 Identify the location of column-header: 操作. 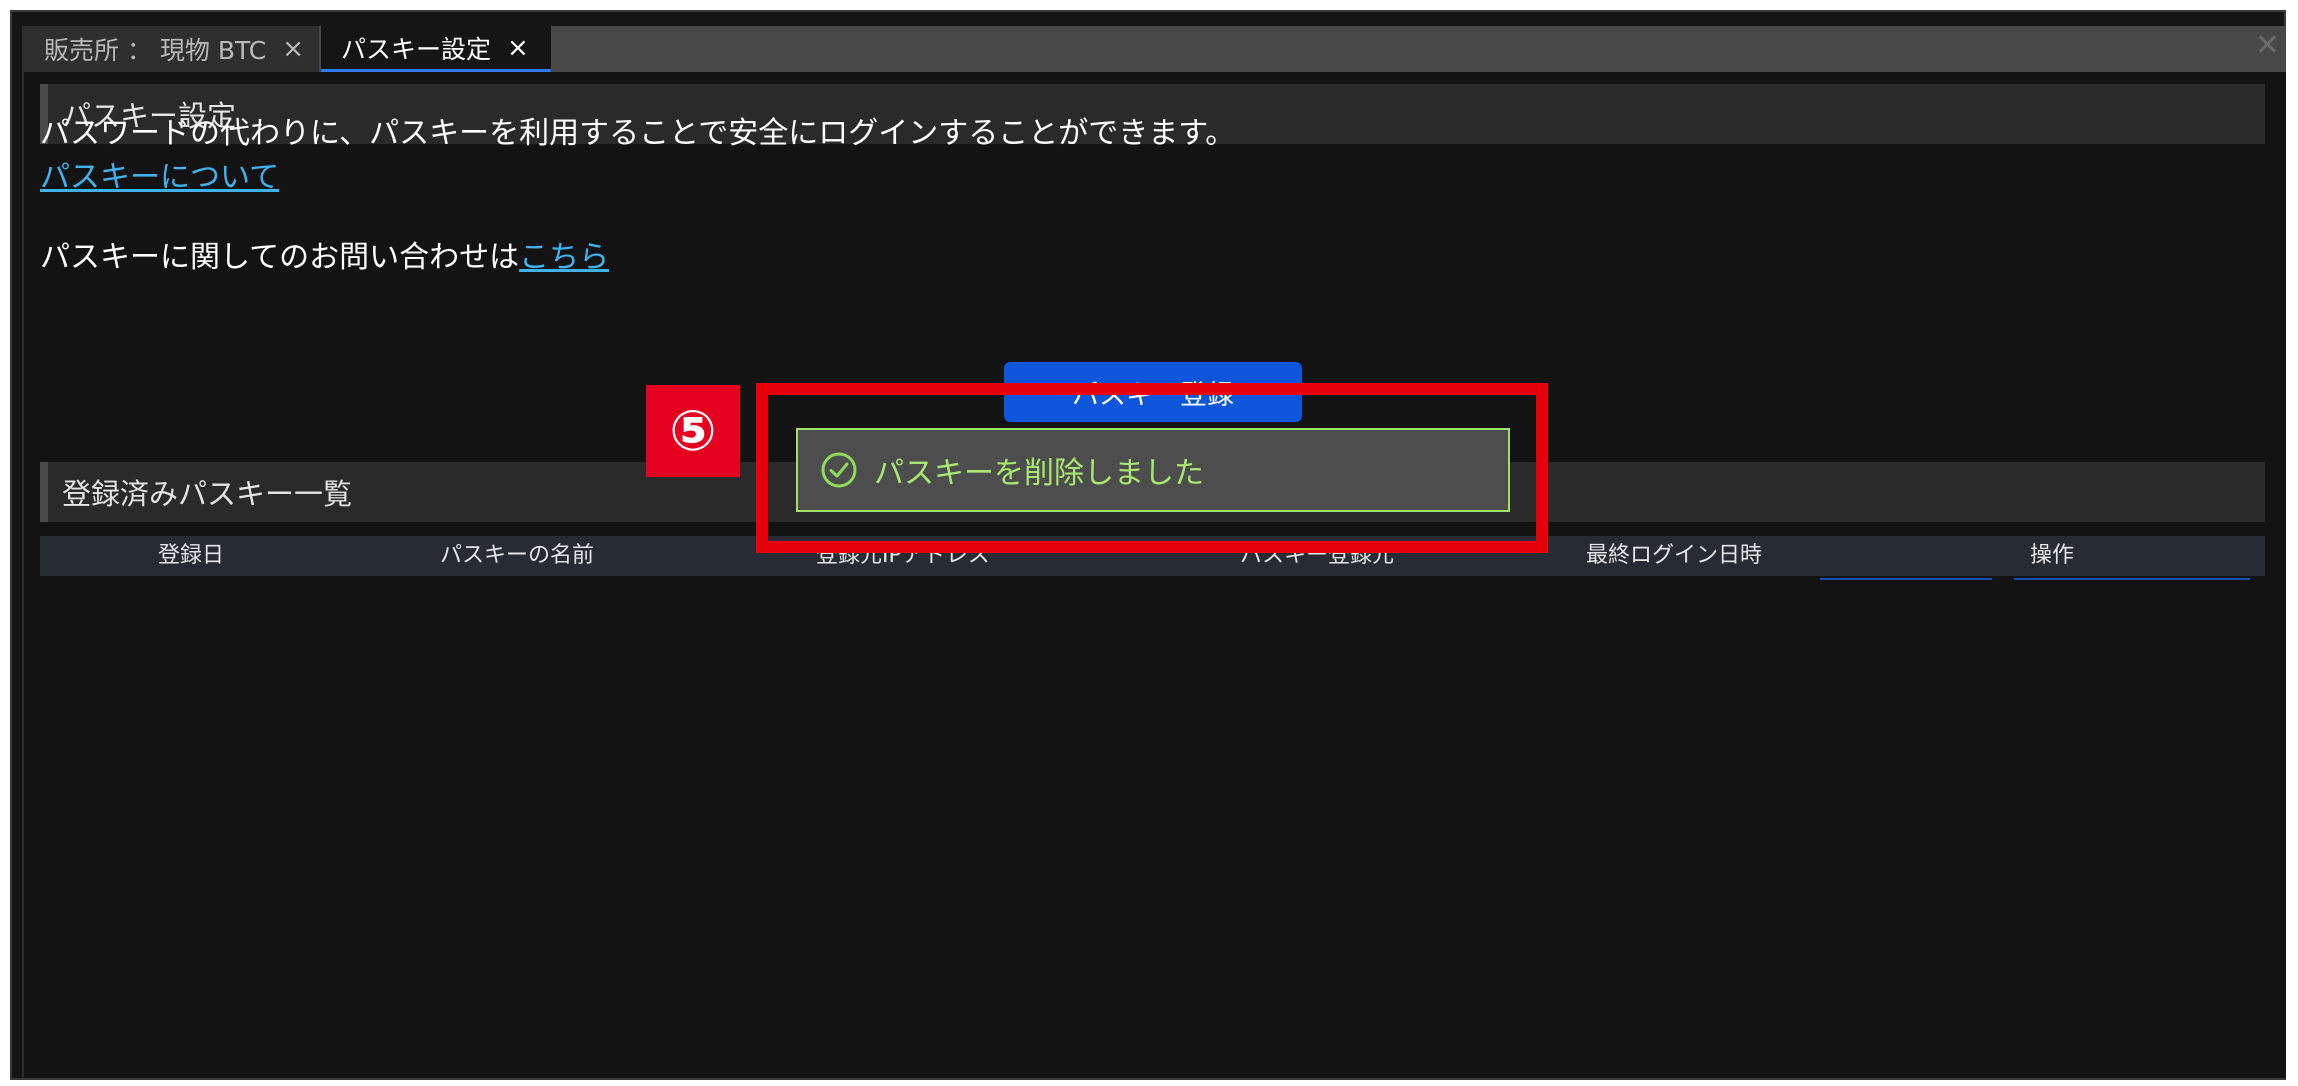
(2052, 555).